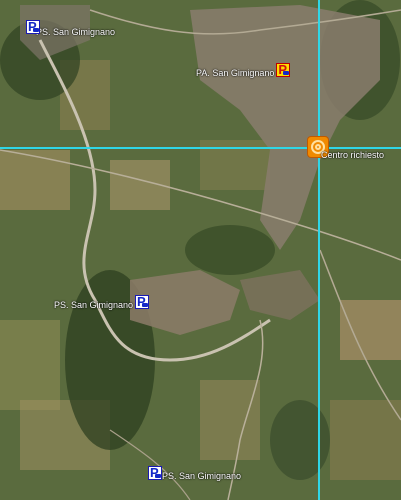  I want to click on crosshair-vertical-line, so click(319, 250).